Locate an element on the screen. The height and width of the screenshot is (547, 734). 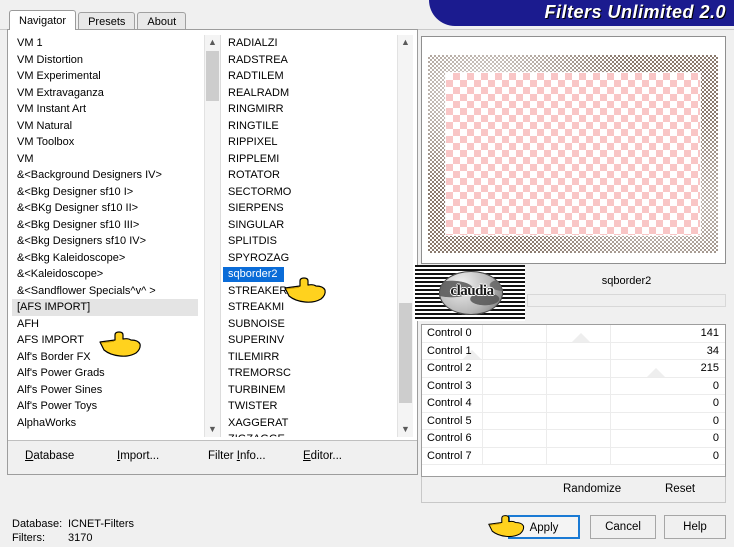
filter-list-item: TILEMIRR is located at coordinates (312, 357).